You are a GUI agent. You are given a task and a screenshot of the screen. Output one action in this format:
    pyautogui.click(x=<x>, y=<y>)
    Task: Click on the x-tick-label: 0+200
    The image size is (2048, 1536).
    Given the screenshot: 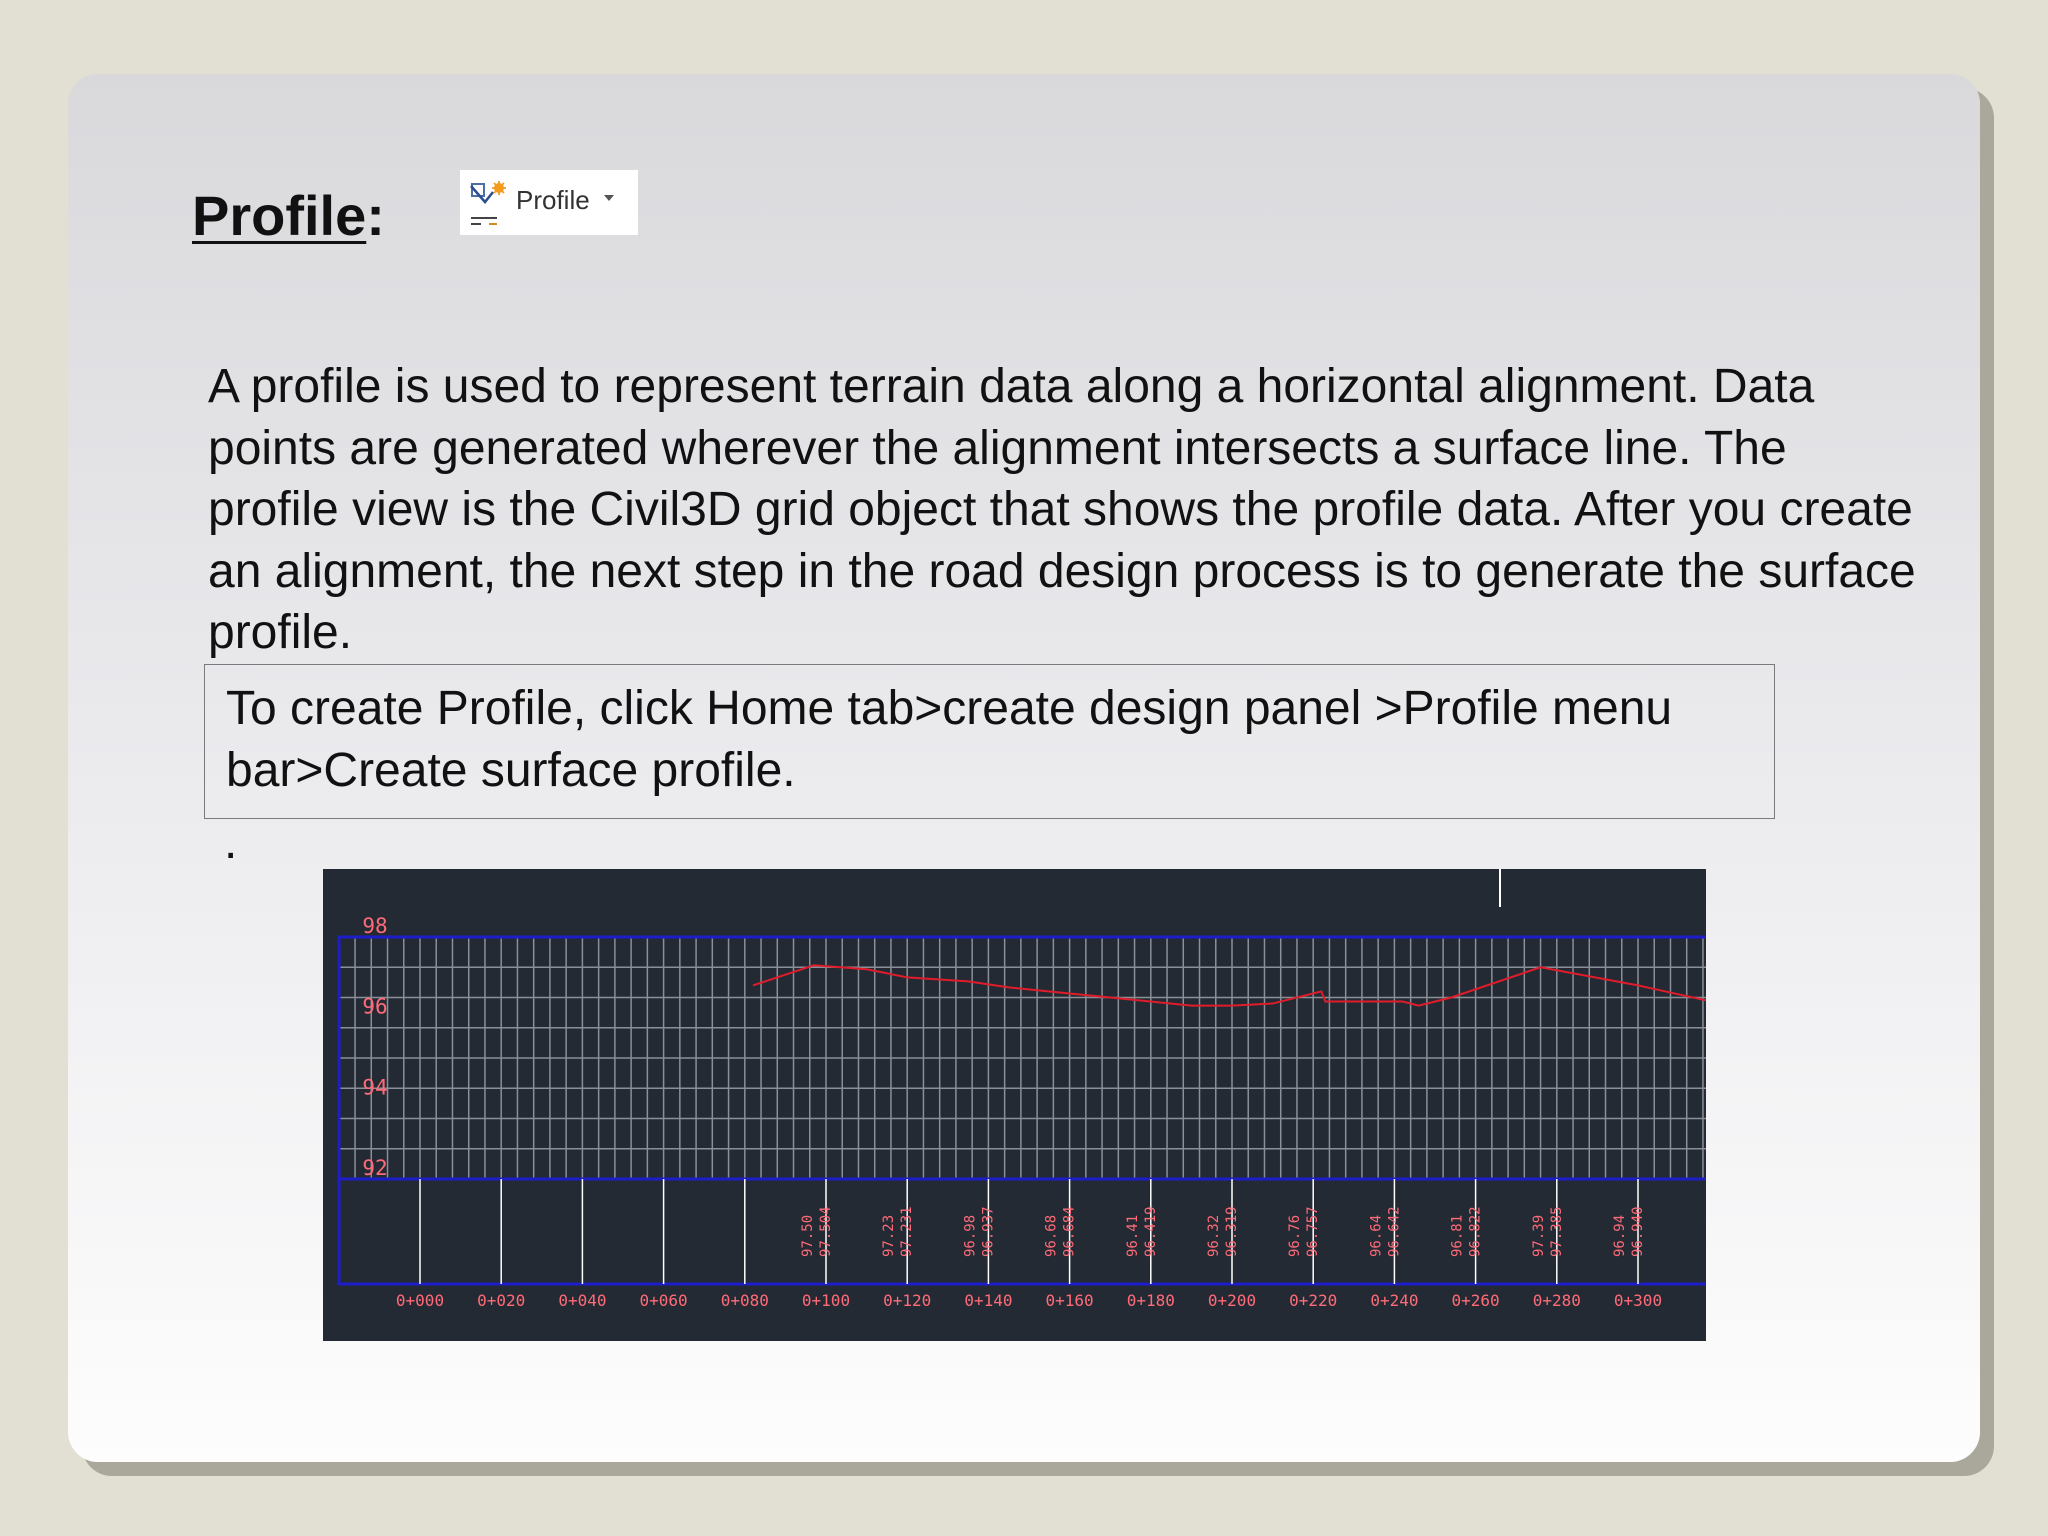 What is the action you would take?
    pyautogui.click(x=1232, y=1300)
    